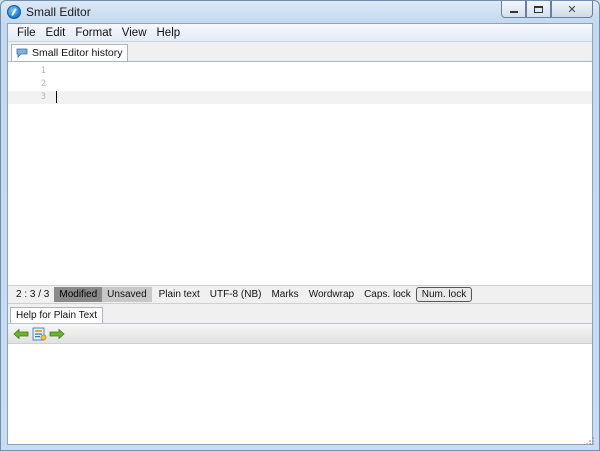 This screenshot has width=600, height=451. What do you see at coordinates (300, 84) in the screenshot?
I see `editor-line: 2` at bounding box center [300, 84].